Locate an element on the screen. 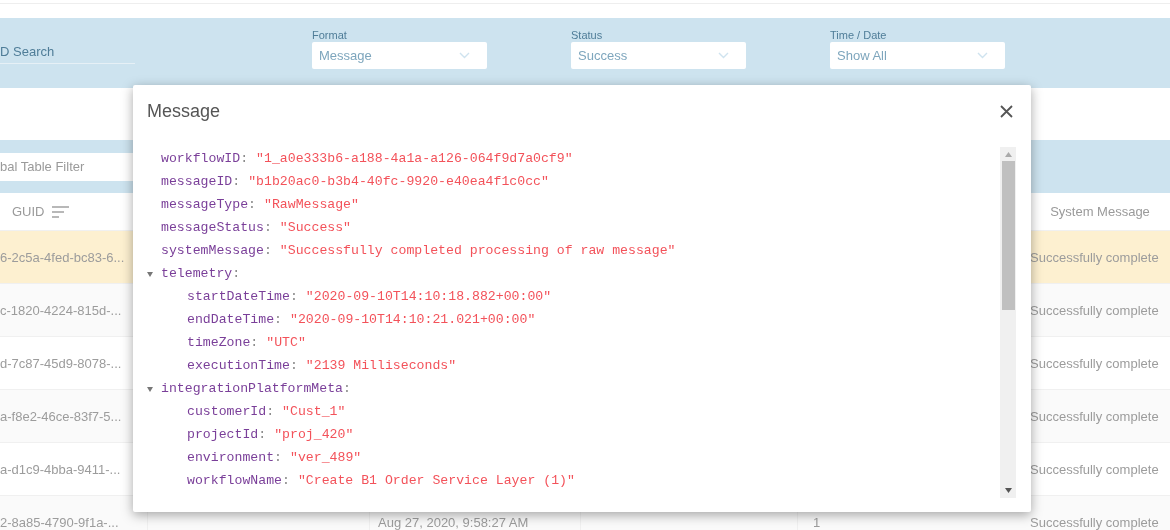  dropdown: Success is located at coordinates (658, 55).